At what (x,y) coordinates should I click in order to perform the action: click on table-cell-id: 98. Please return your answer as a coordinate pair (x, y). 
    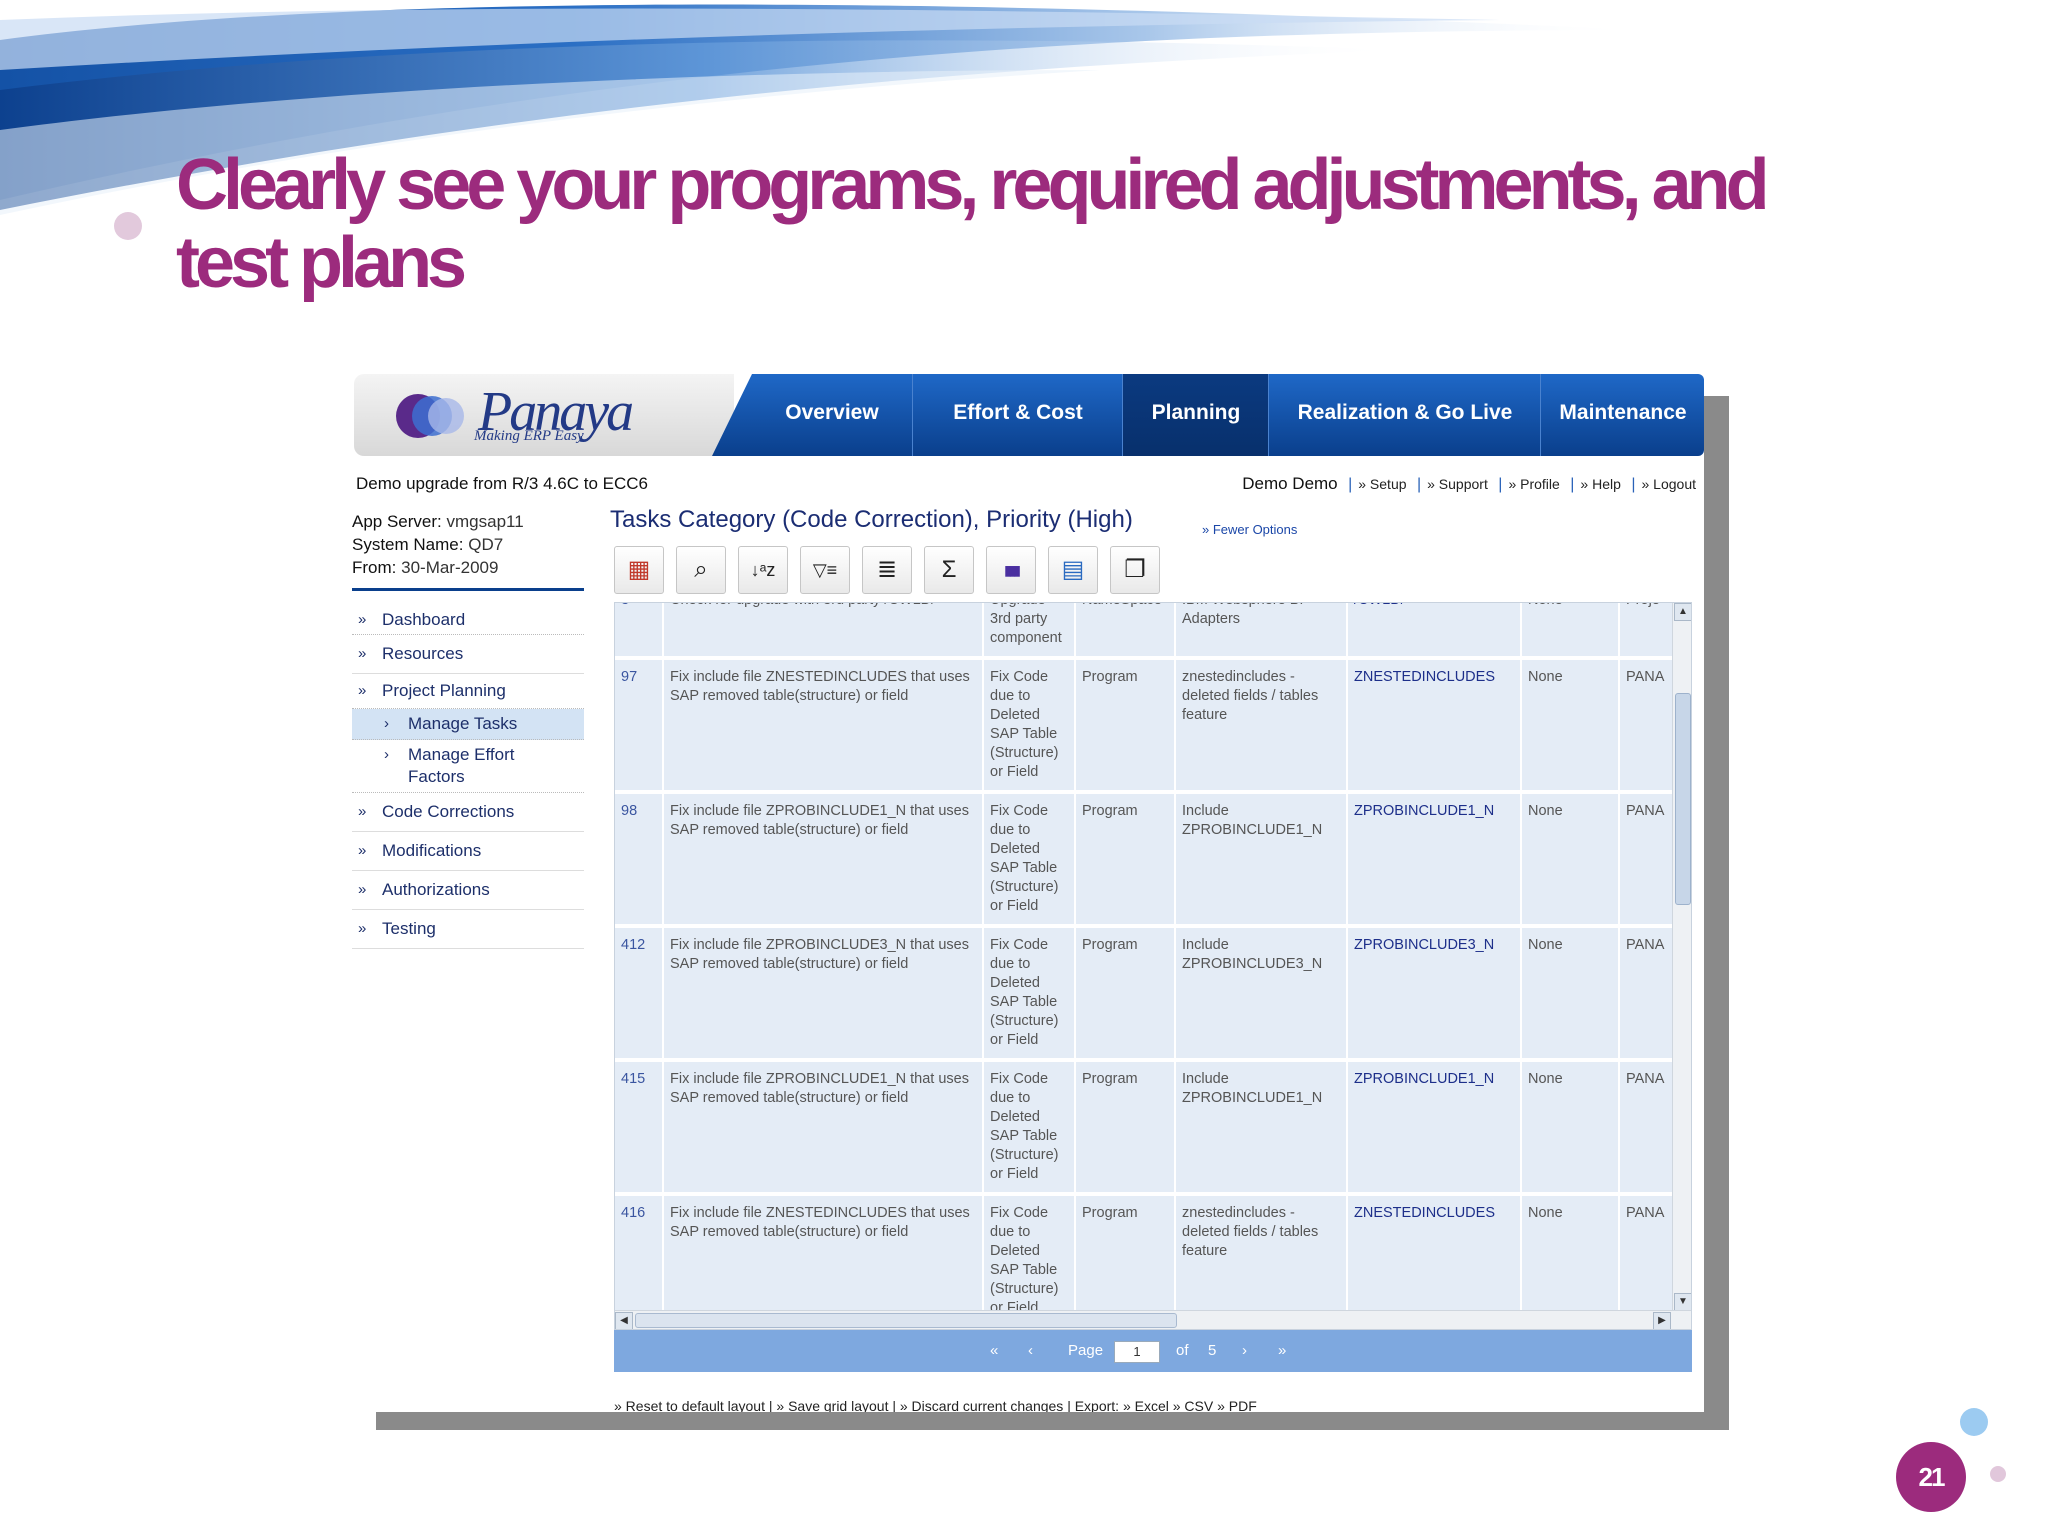
    Looking at the image, I should click on (639, 860).